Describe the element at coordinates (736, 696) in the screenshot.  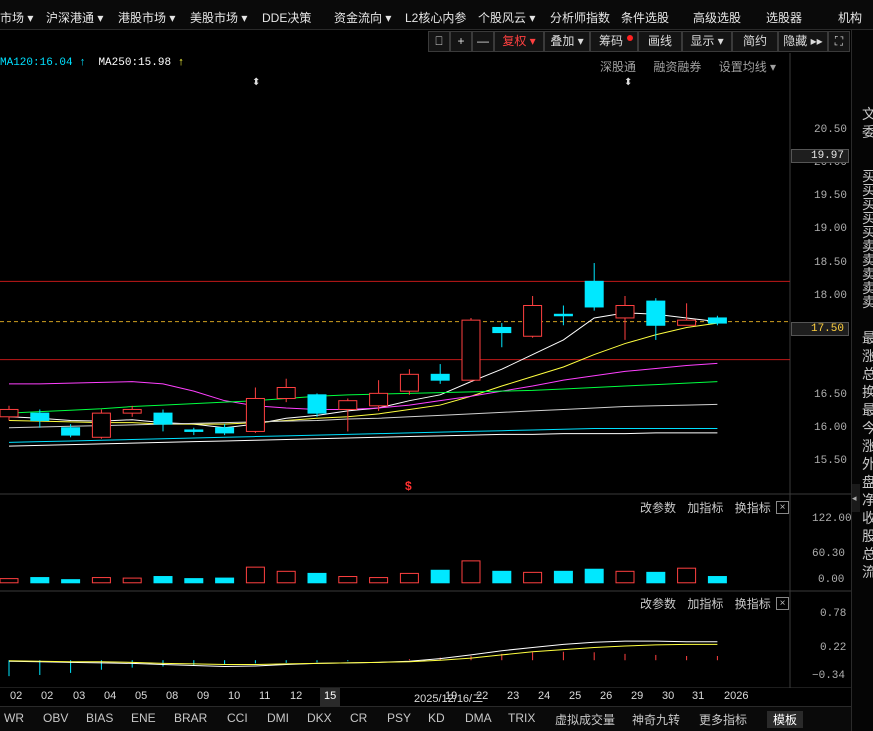
I see `date-tick: 2026` at that location.